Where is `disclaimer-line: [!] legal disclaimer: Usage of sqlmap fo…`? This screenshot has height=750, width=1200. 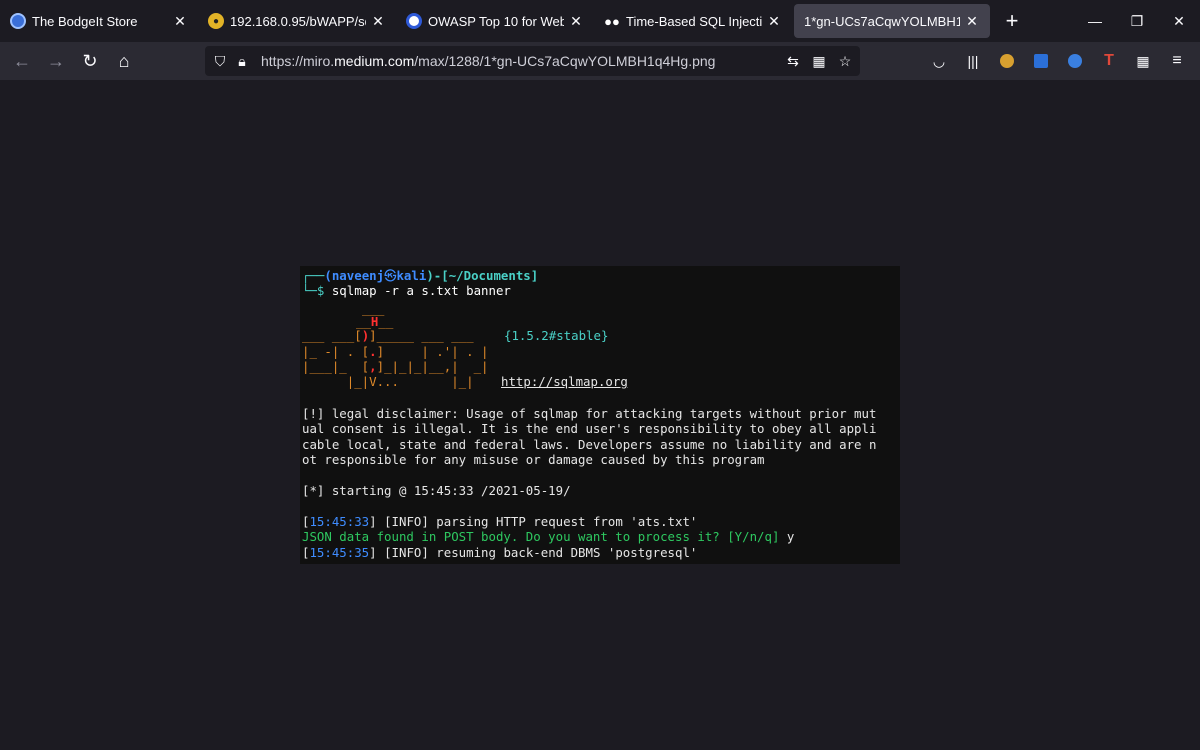
disclaimer-line: [!] legal disclaimer: Usage of sqlmap fo… is located at coordinates (589, 413).